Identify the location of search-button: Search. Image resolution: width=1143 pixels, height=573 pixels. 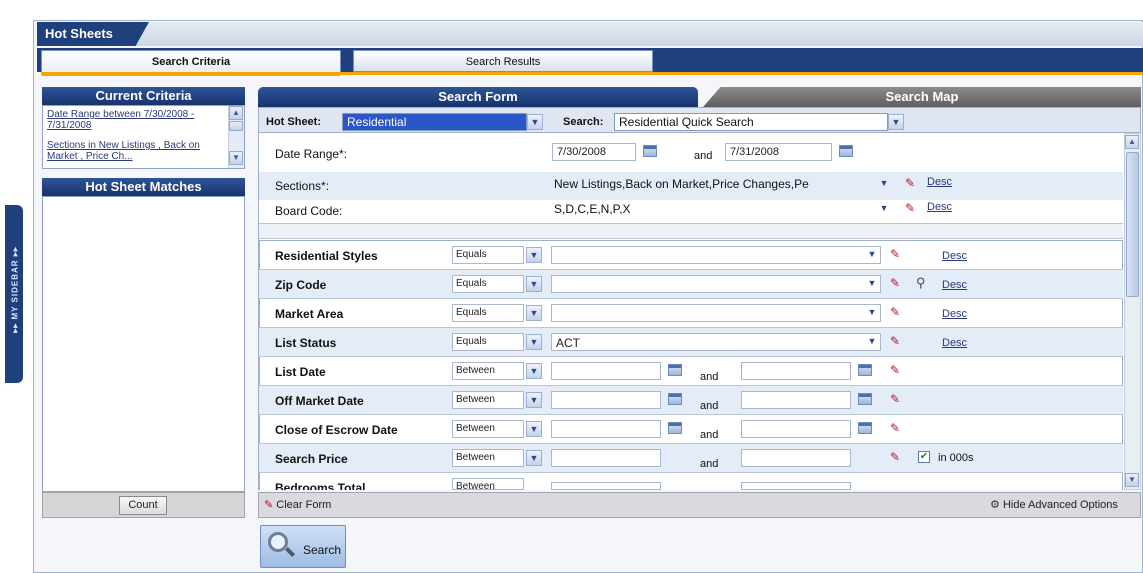
(303, 546).